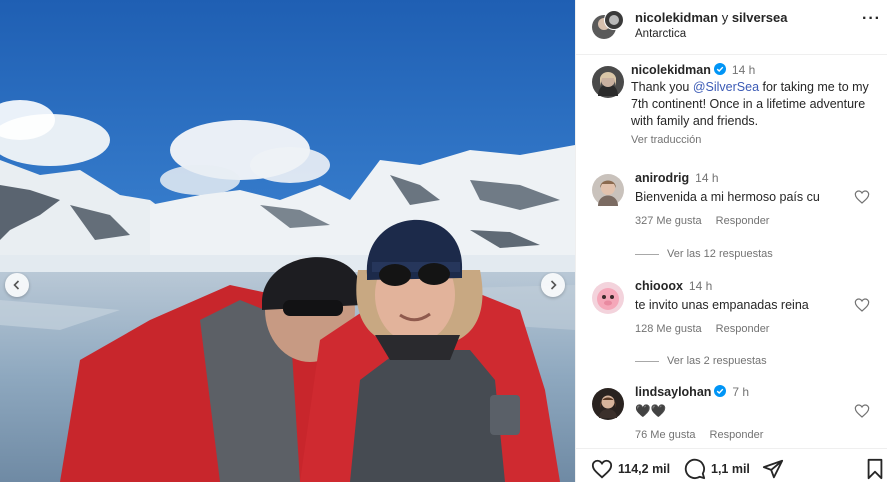 The width and height of the screenshot is (887, 482). What do you see at coordinates (741, 392) in the screenshot?
I see `comment-time: 7 h` at bounding box center [741, 392].